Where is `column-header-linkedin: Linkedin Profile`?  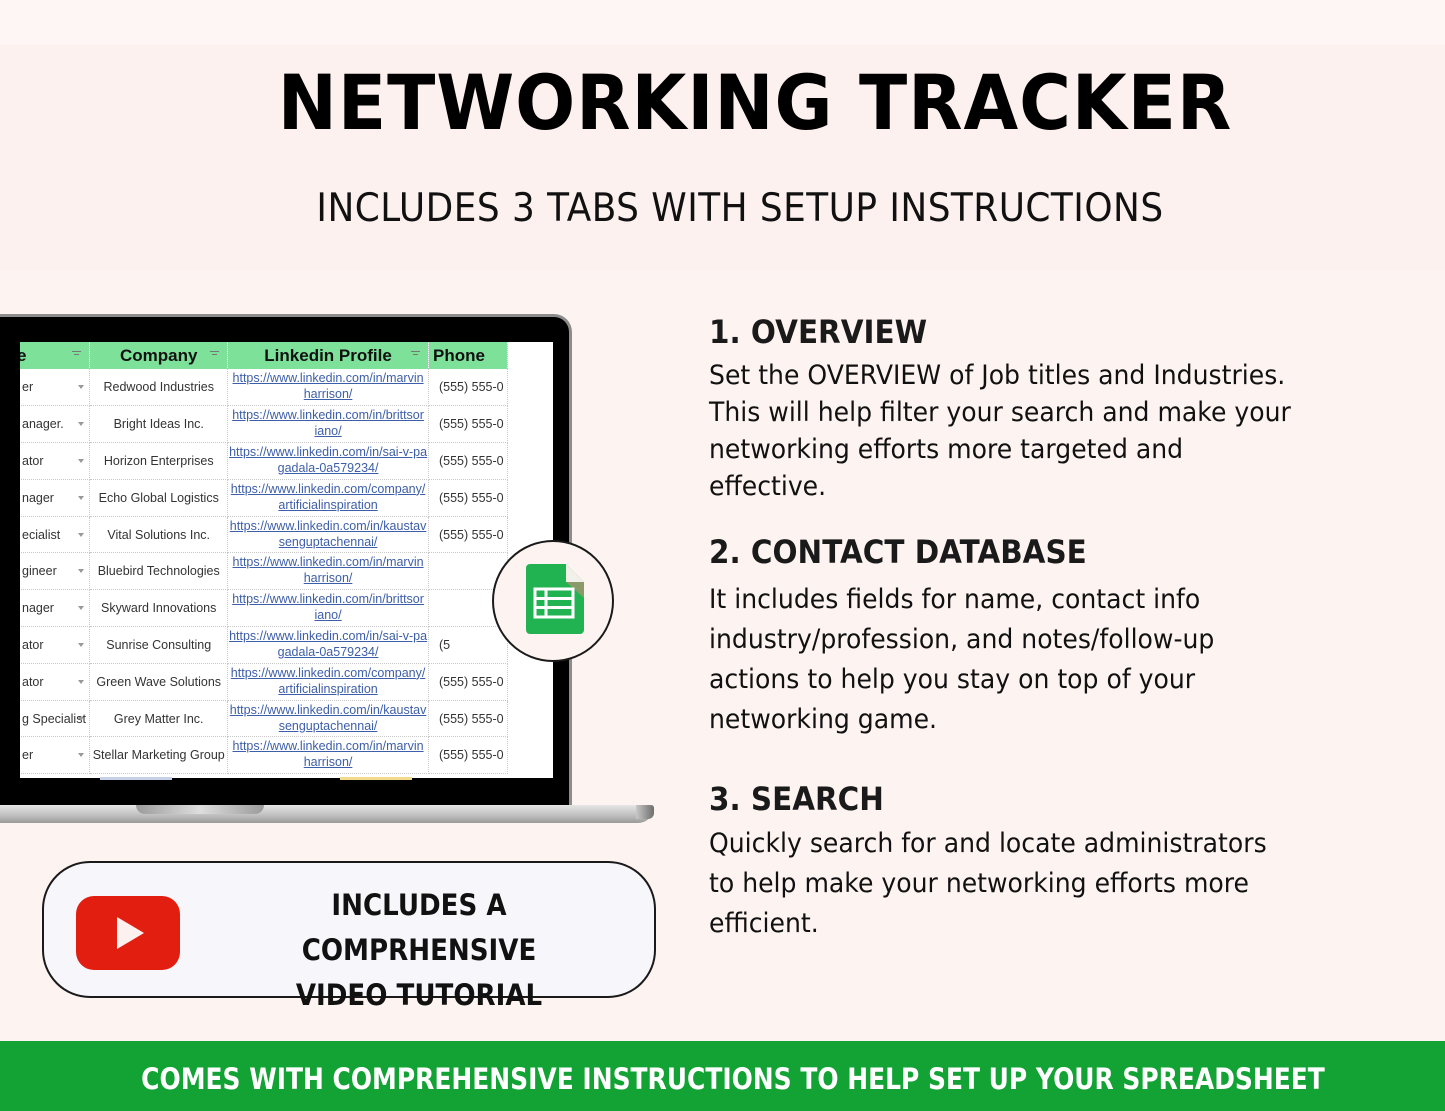
column-header-linkedin: Linkedin Profile is located at coordinates (328, 355).